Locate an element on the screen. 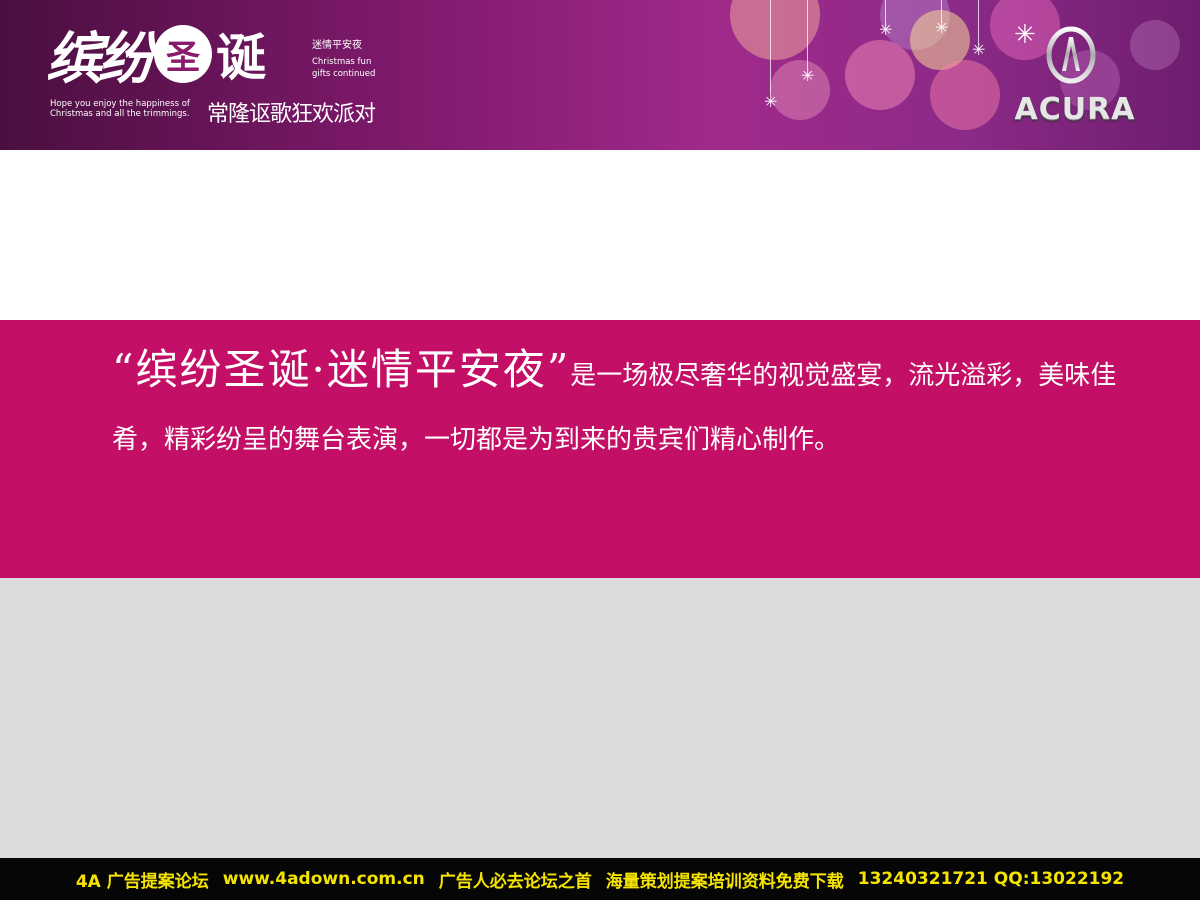 The width and height of the screenshot is (1200, 900). footer-slogan: 广告人必去论坛之首 is located at coordinates (515, 881).